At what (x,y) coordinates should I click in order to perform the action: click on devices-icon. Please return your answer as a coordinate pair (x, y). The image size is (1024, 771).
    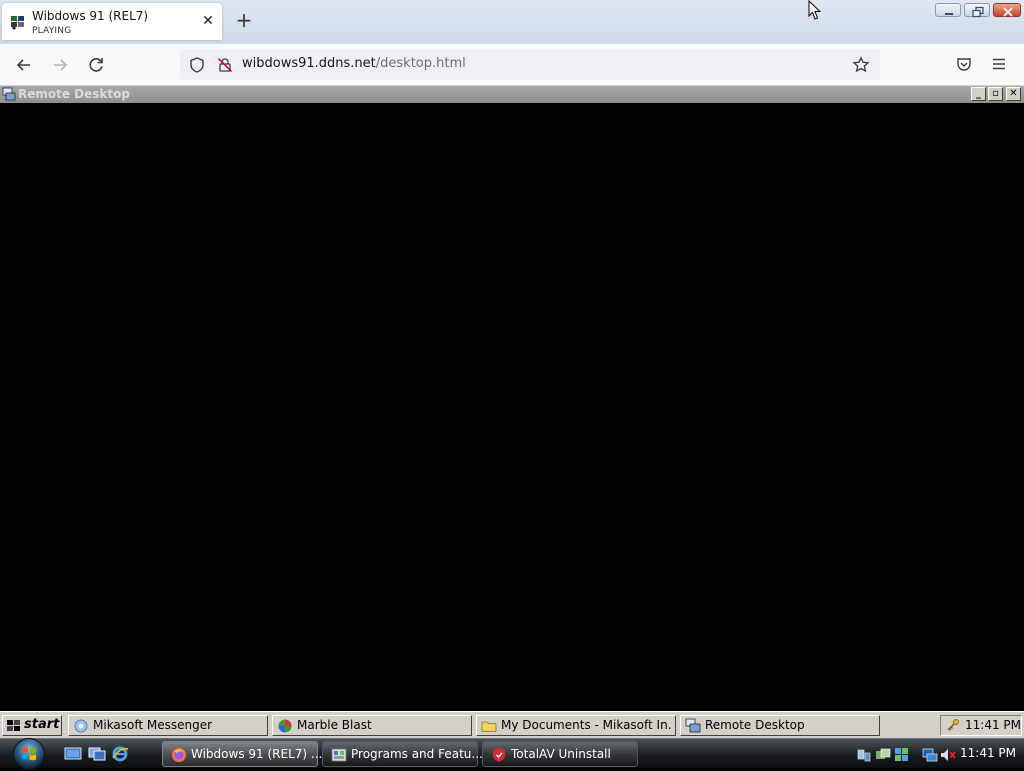
    Looking at the image, I should click on (883, 755).